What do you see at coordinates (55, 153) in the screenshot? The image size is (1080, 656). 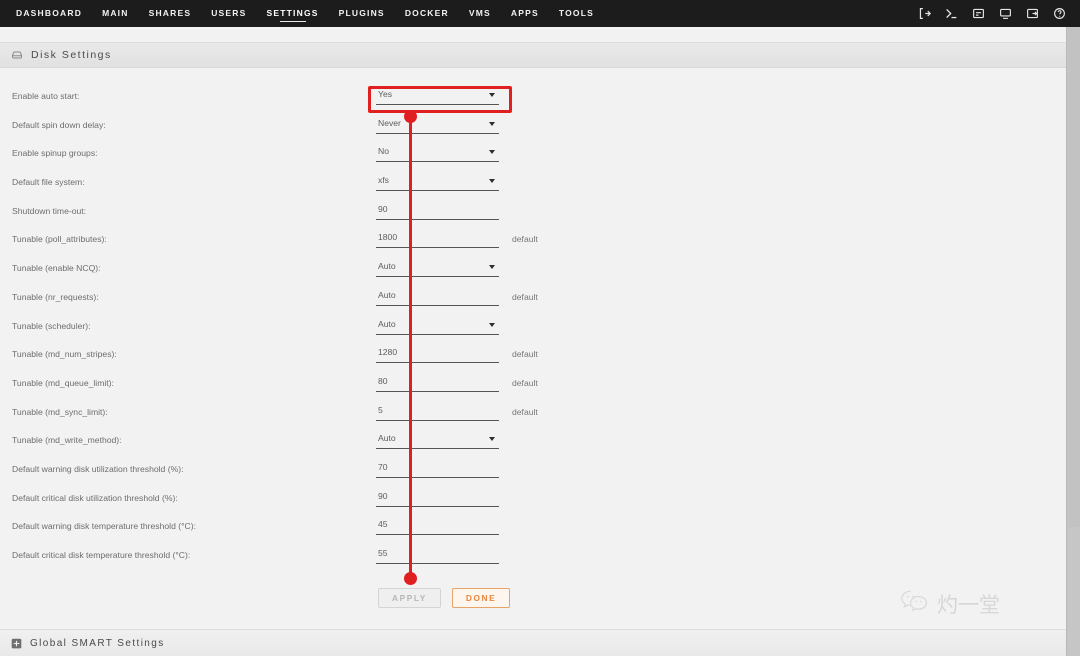 I see `field-label: Enable spinup groups:` at bounding box center [55, 153].